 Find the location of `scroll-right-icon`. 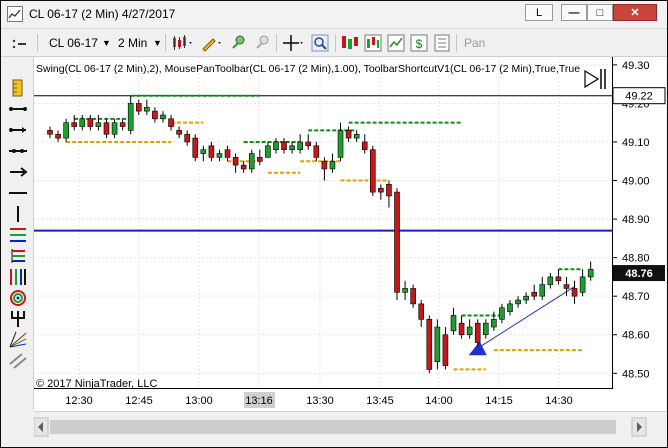

scroll-right-icon is located at coordinates (639, 427).